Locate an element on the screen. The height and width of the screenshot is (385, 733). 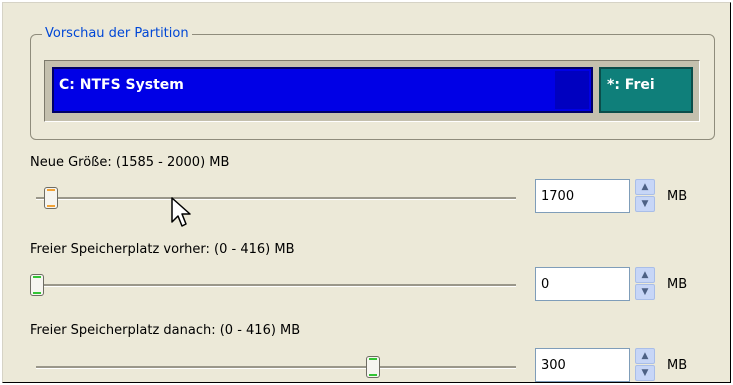
free-after-slider-thumb is located at coordinates (373, 367).